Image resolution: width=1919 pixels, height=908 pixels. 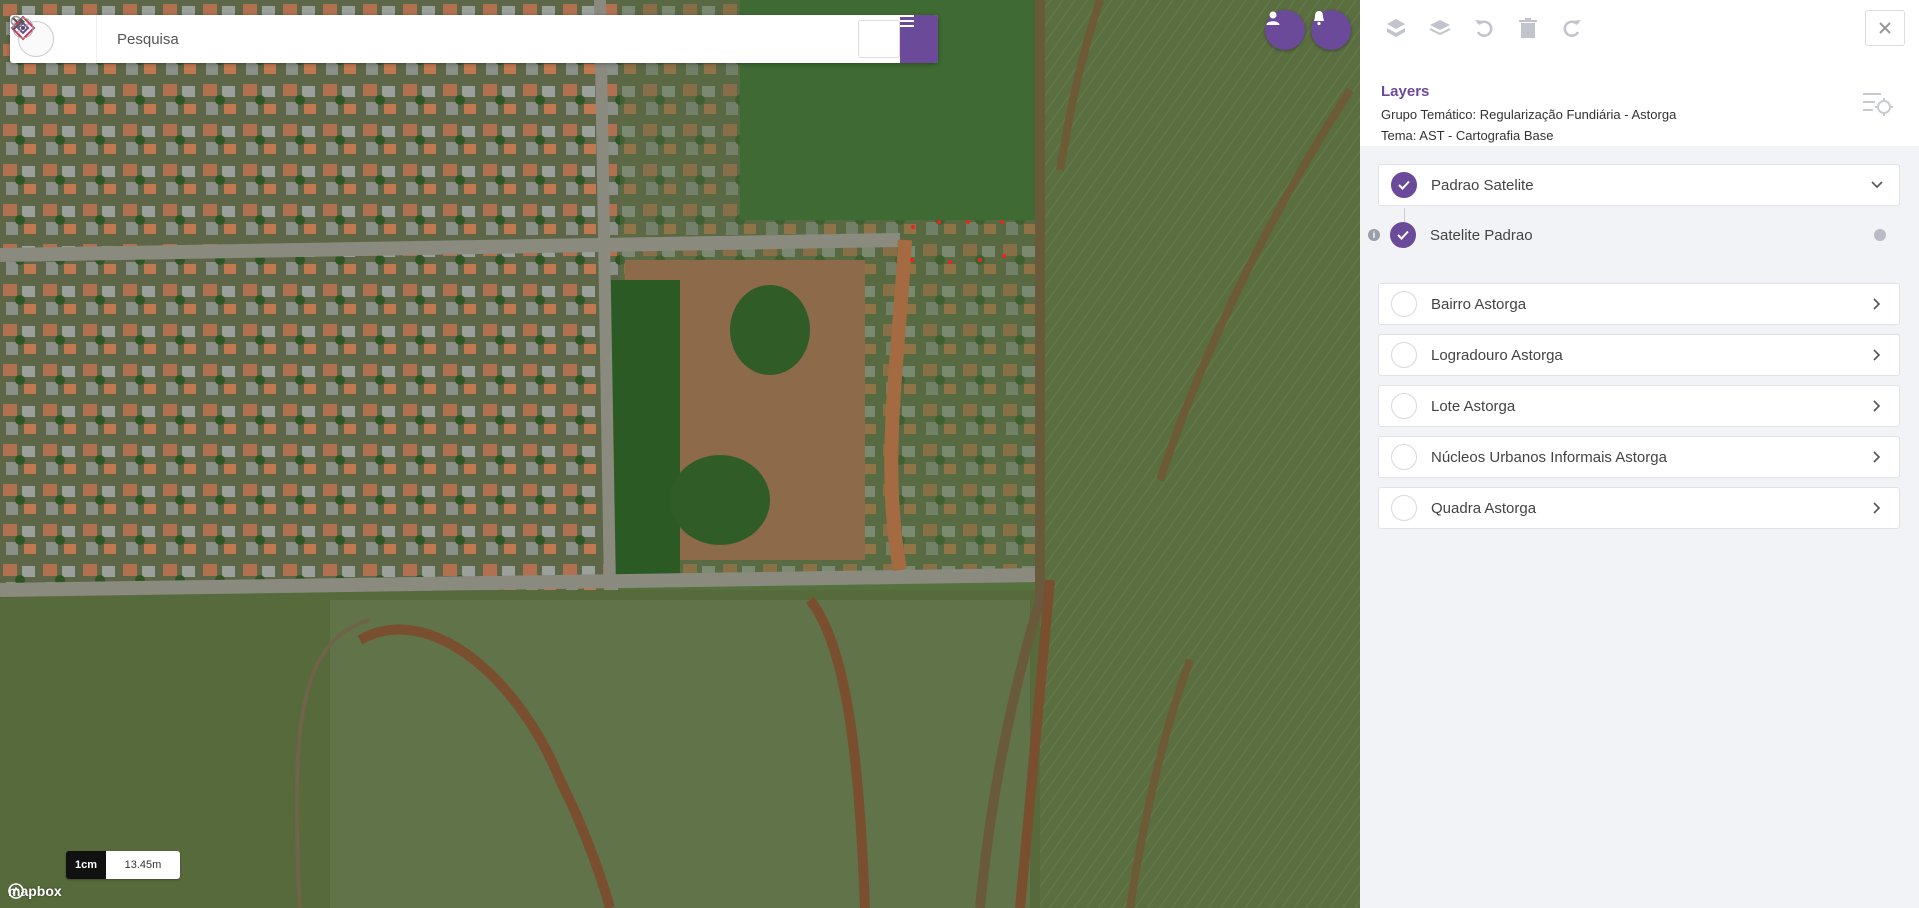 I want to click on search-bar, so click(x=474, y=39).